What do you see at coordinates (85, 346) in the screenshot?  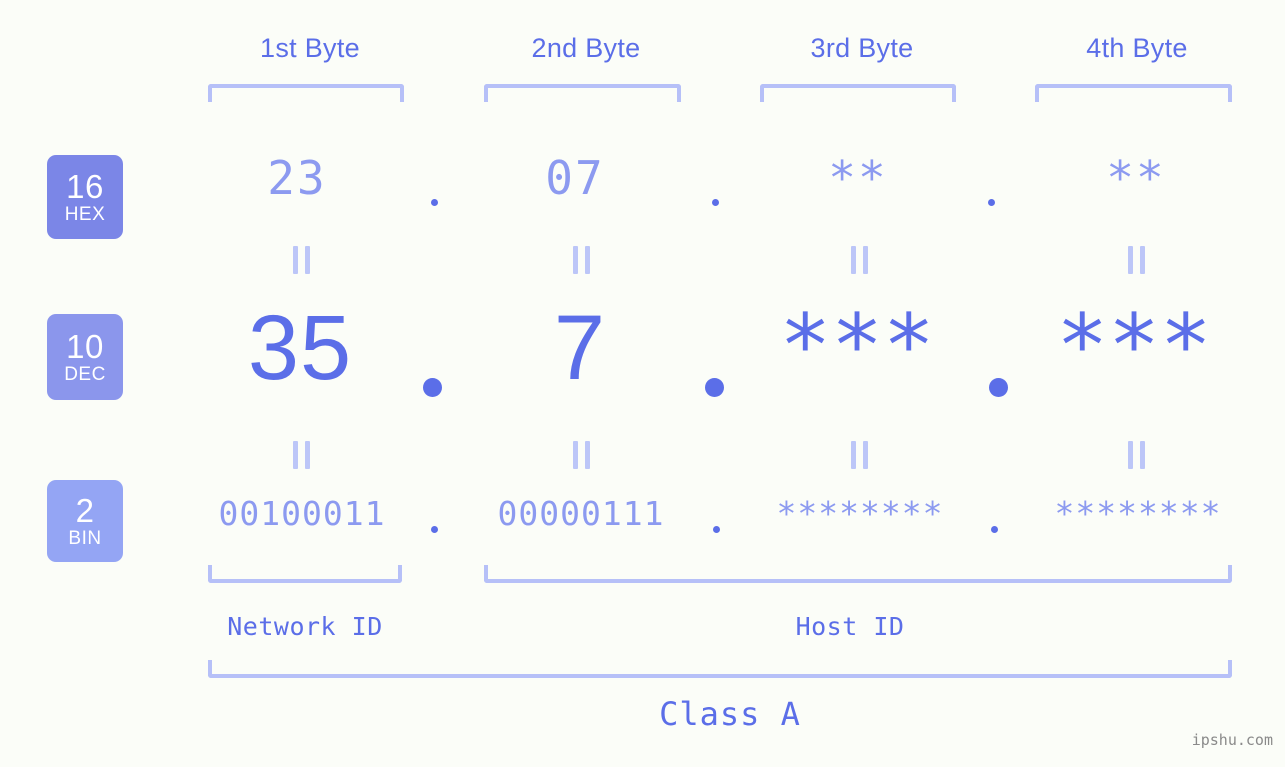 I see `base-badge-dec-number: 10` at bounding box center [85, 346].